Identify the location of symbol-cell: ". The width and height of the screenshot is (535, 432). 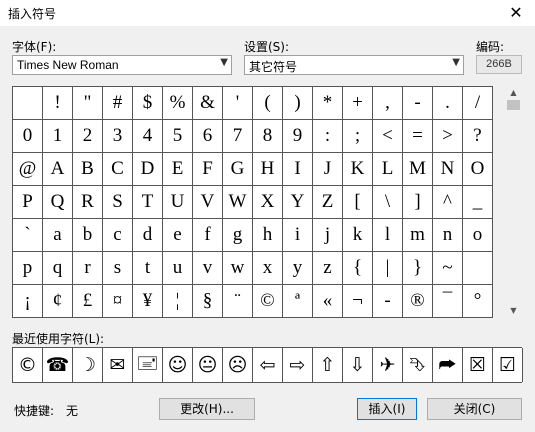
(88, 103).